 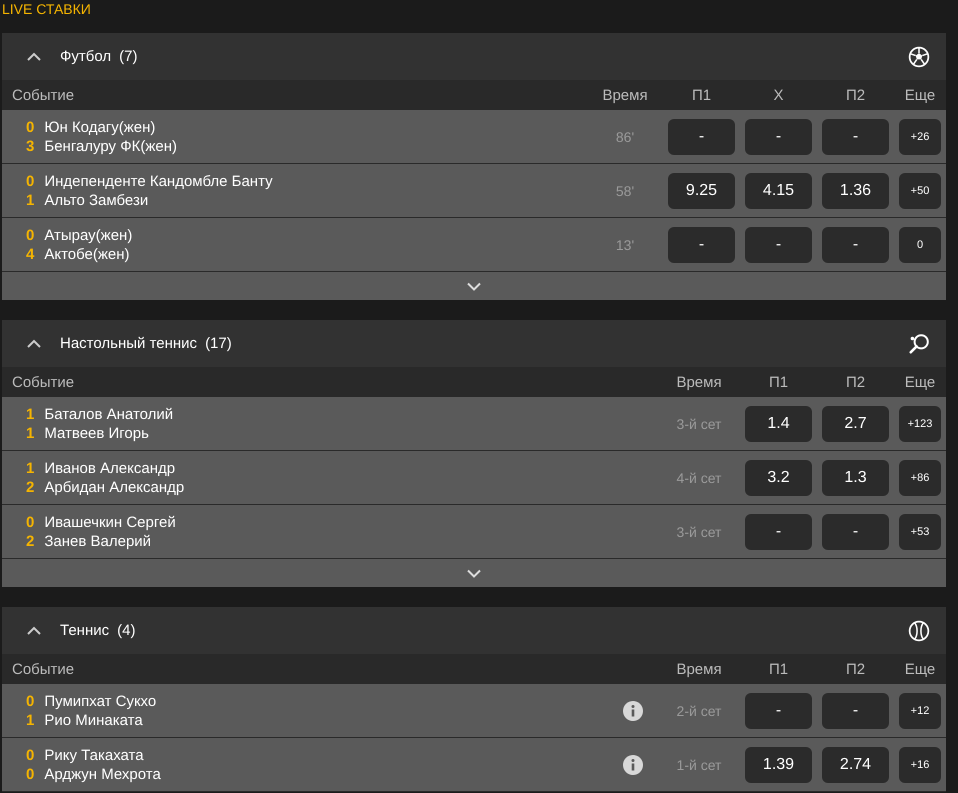 What do you see at coordinates (855, 190) in the screenshot?
I see `odds-button: 1.36` at bounding box center [855, 190].